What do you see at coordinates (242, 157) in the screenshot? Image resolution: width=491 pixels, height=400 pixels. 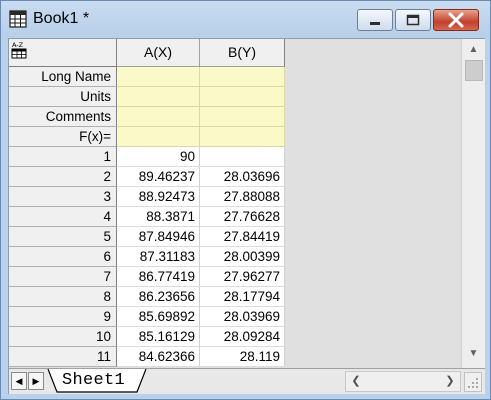 I see `data-cell-b` at bounding box center [242, 157].